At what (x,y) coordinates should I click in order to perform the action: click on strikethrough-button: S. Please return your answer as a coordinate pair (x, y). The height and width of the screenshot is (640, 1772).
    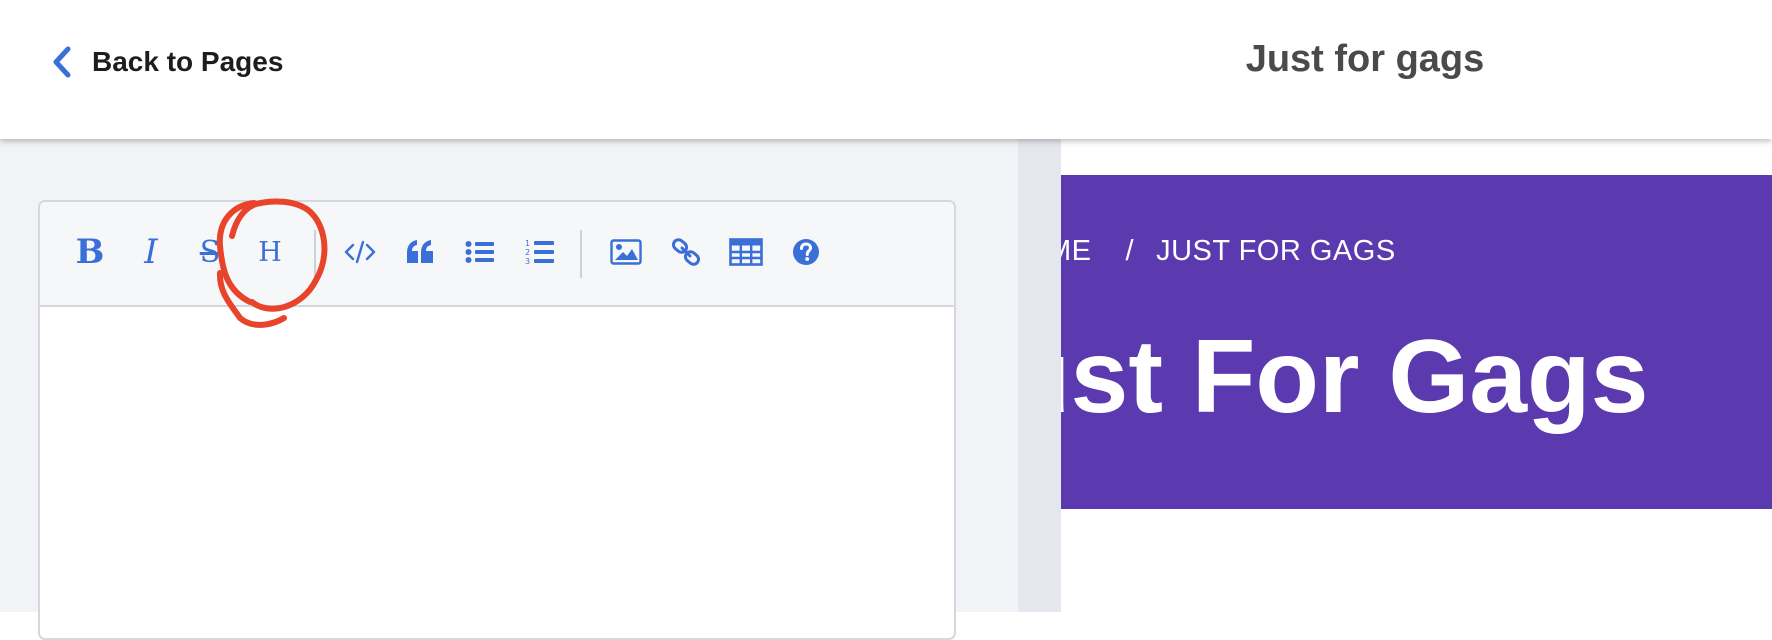
    Looking at the image, I should click on (210, 252).